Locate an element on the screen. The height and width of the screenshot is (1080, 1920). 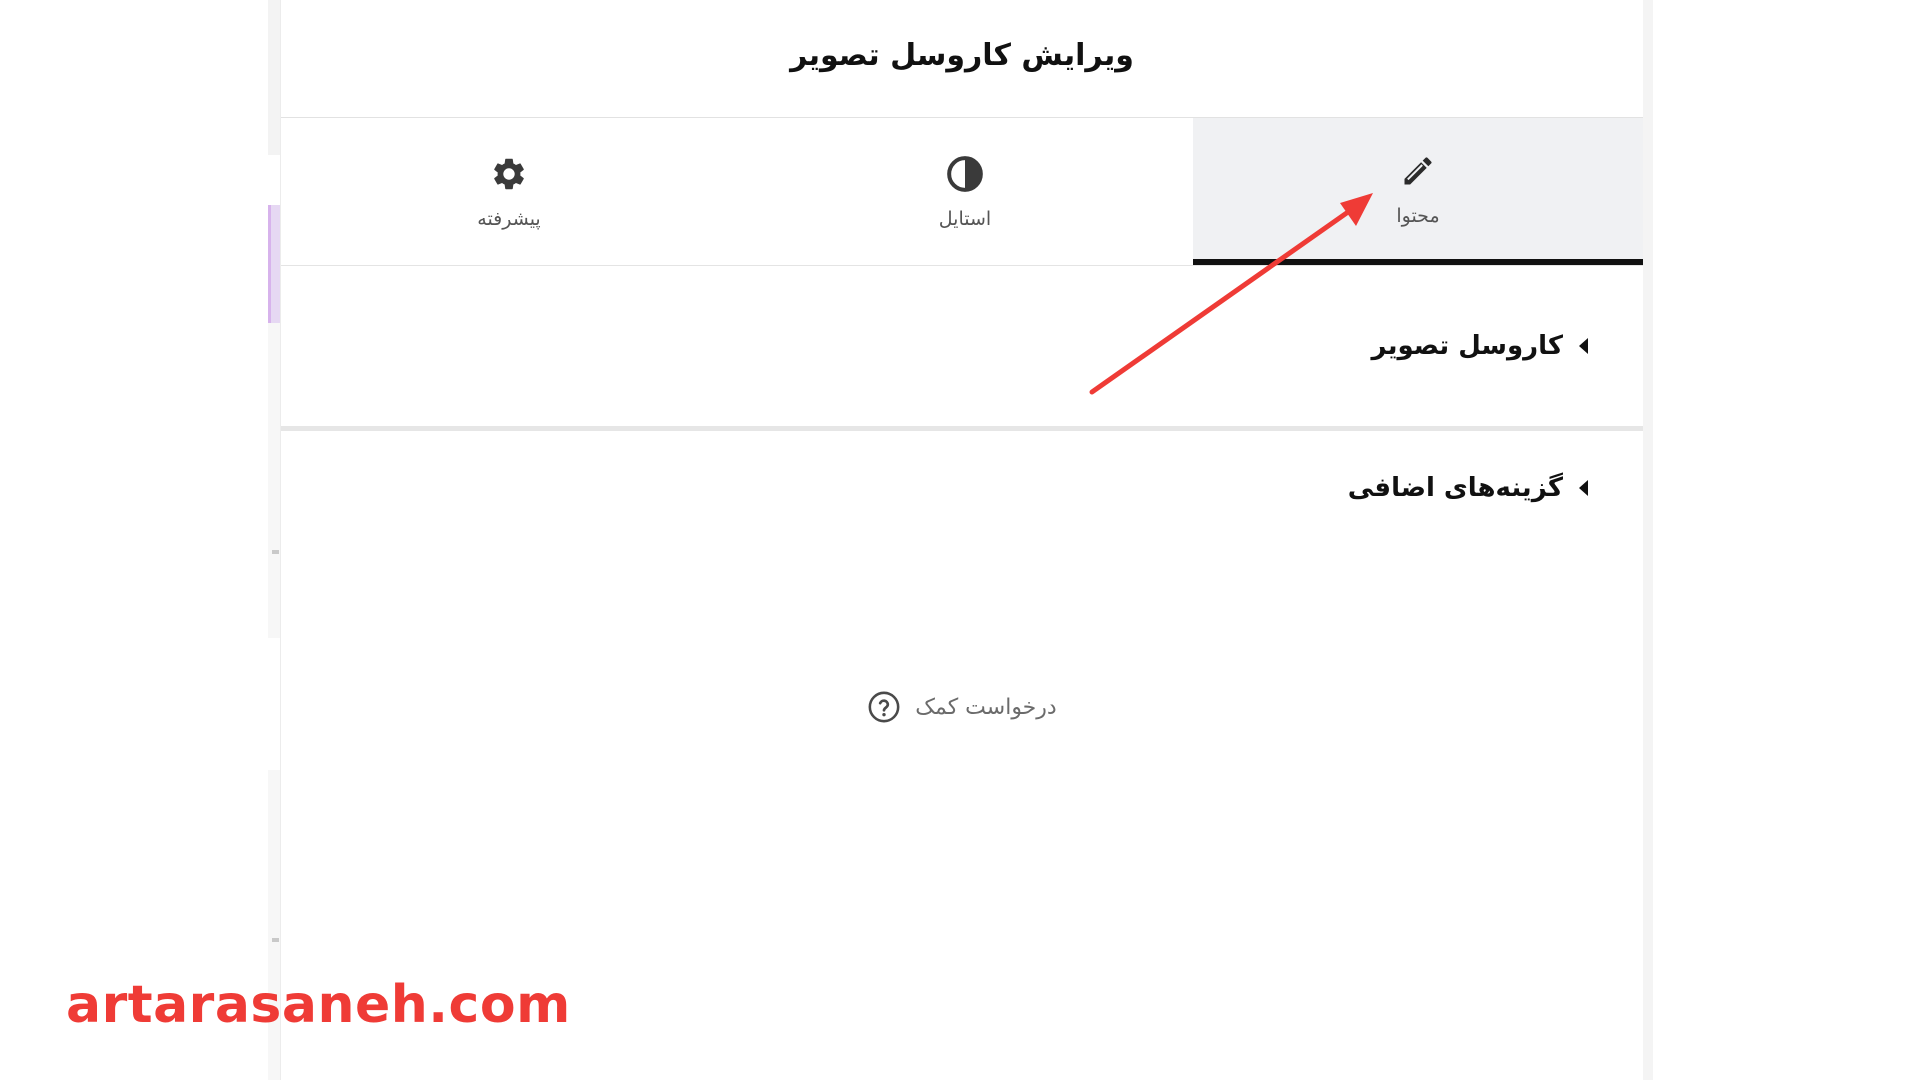
watermark-text: artarasaneh.com is located at coordinates (318, 1005).